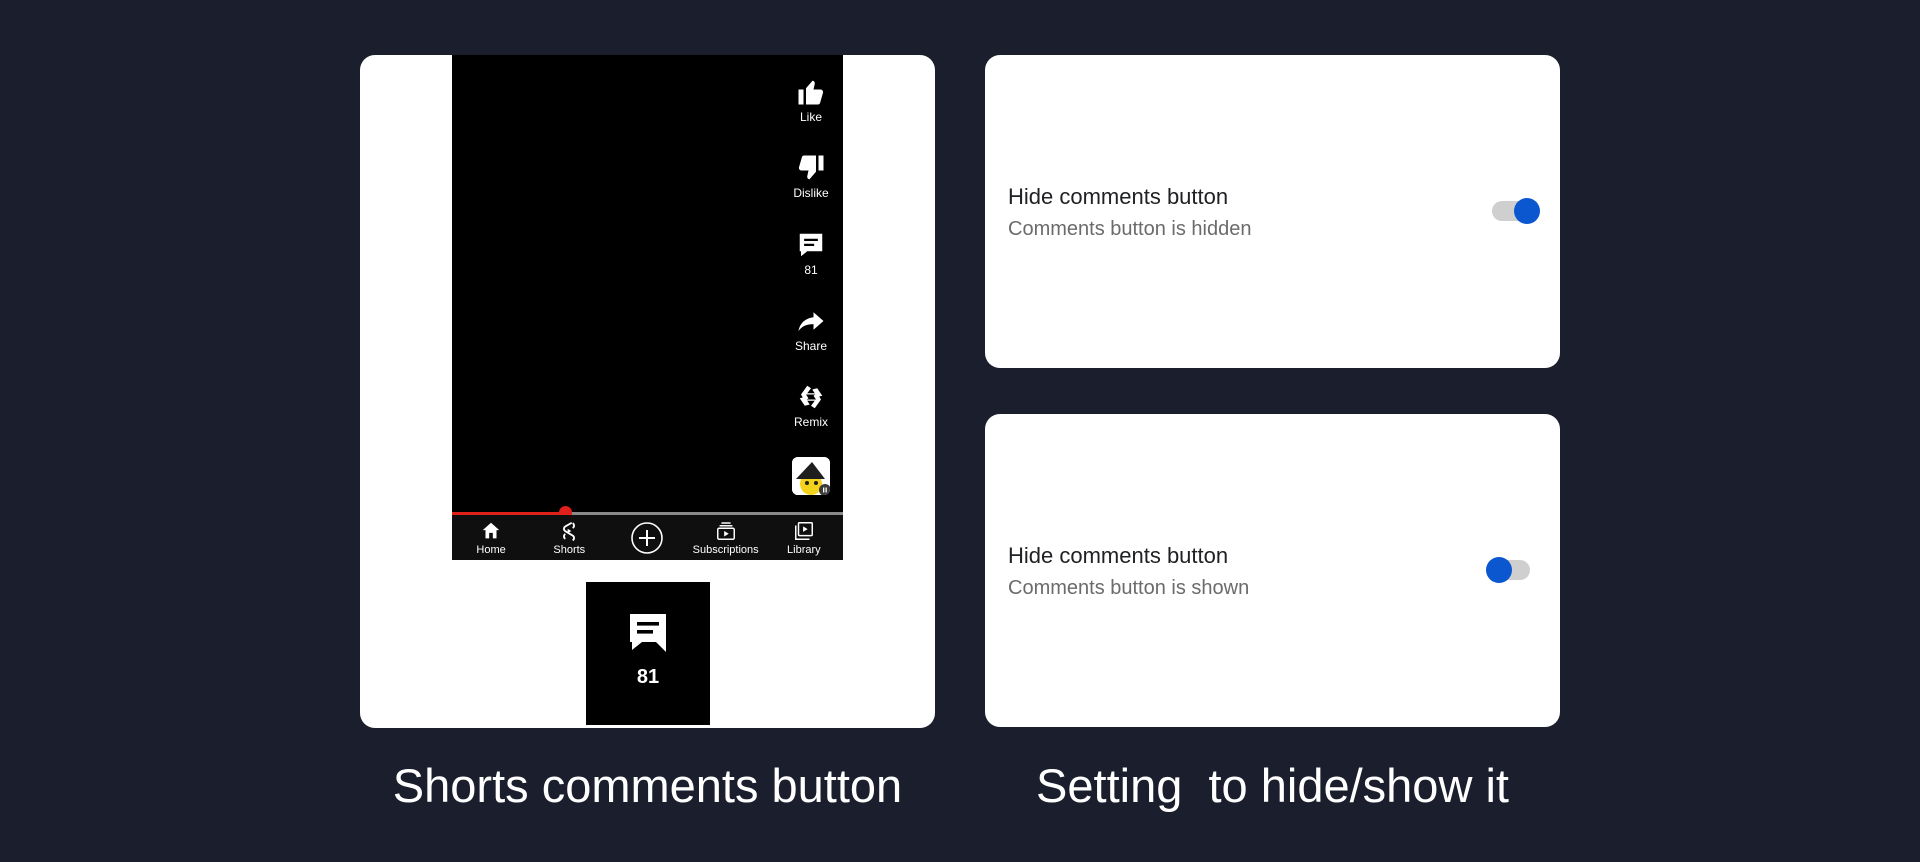 The height and width of the screenshot is (862, 1920). I want to click on thumbs-down-icon, so click(811, 167).